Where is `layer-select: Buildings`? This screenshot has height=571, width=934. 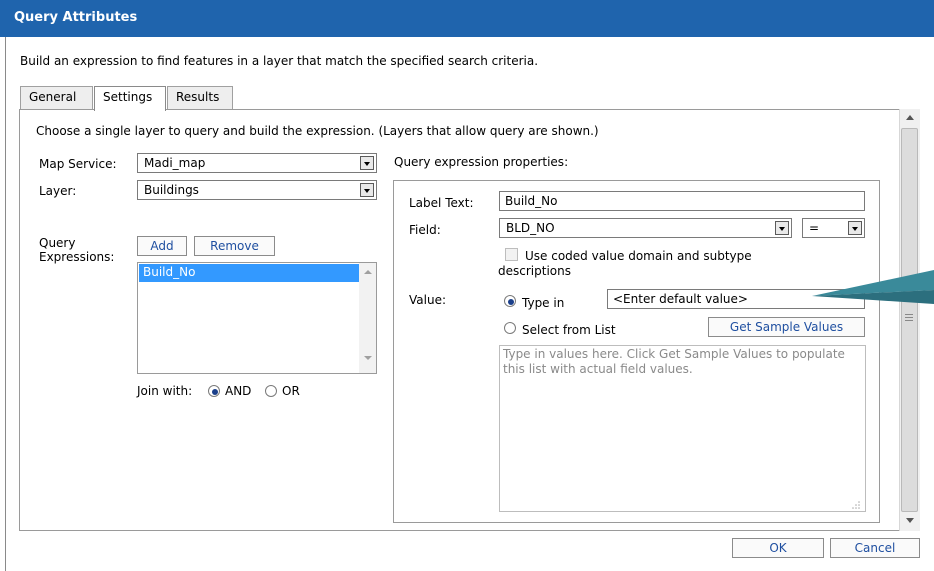 layer-select: Buildings is located at coordinates (257, 190).